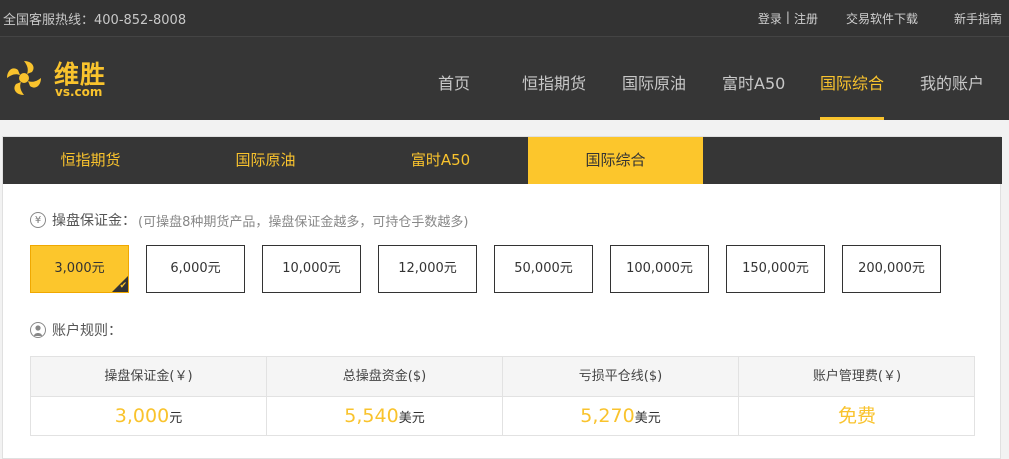  What do you see at coordinates (95, 20) in the screenshot?
I see `service-hotline: 全国客服热线：400-852-8008` at bounding box center [95, 20].